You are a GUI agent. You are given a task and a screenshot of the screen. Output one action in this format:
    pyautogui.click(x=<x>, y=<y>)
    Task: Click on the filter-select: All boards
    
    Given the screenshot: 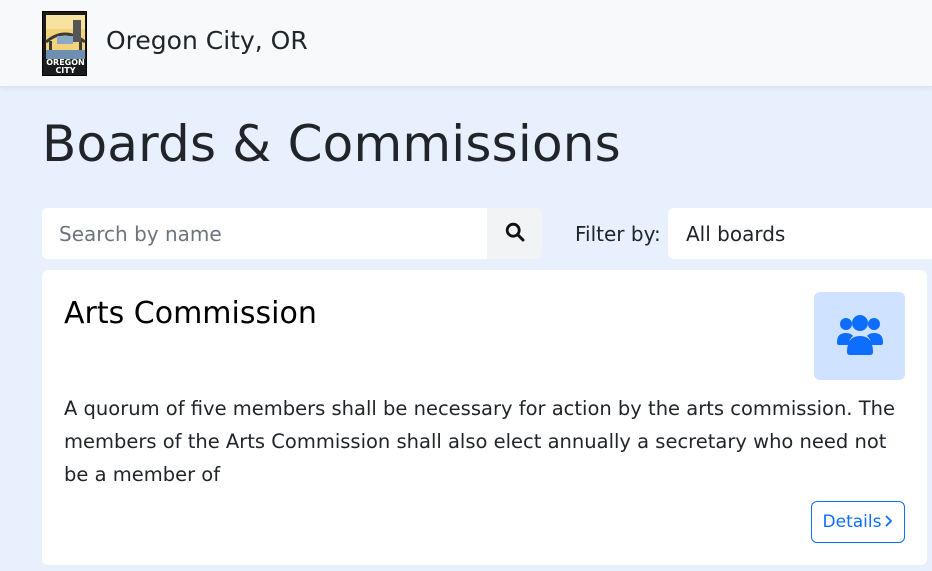 What is the action you would take?
    pyautogui.click(x=800, y=233)
    